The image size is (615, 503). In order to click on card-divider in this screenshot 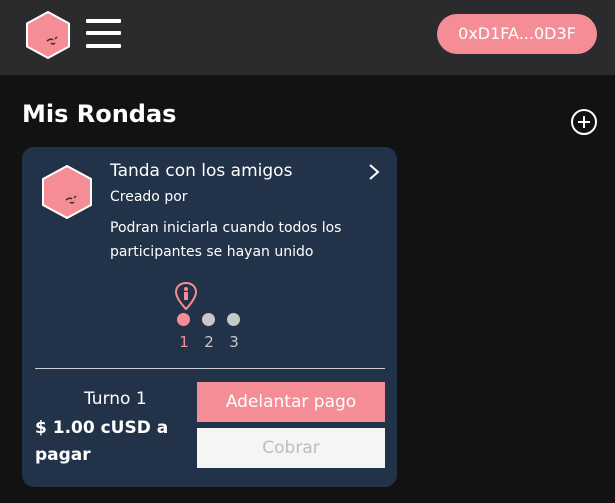, I will do `click(210, 368)`.